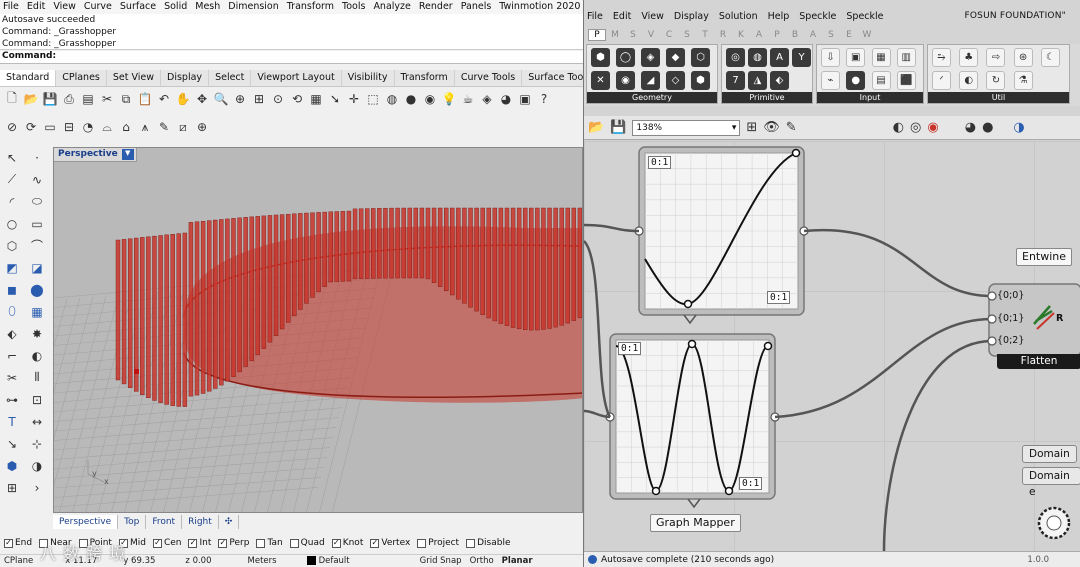  Describe the element at coordinates (675, 57) in the screenshot. I see `mesh-param-icon: ◆` at that location.